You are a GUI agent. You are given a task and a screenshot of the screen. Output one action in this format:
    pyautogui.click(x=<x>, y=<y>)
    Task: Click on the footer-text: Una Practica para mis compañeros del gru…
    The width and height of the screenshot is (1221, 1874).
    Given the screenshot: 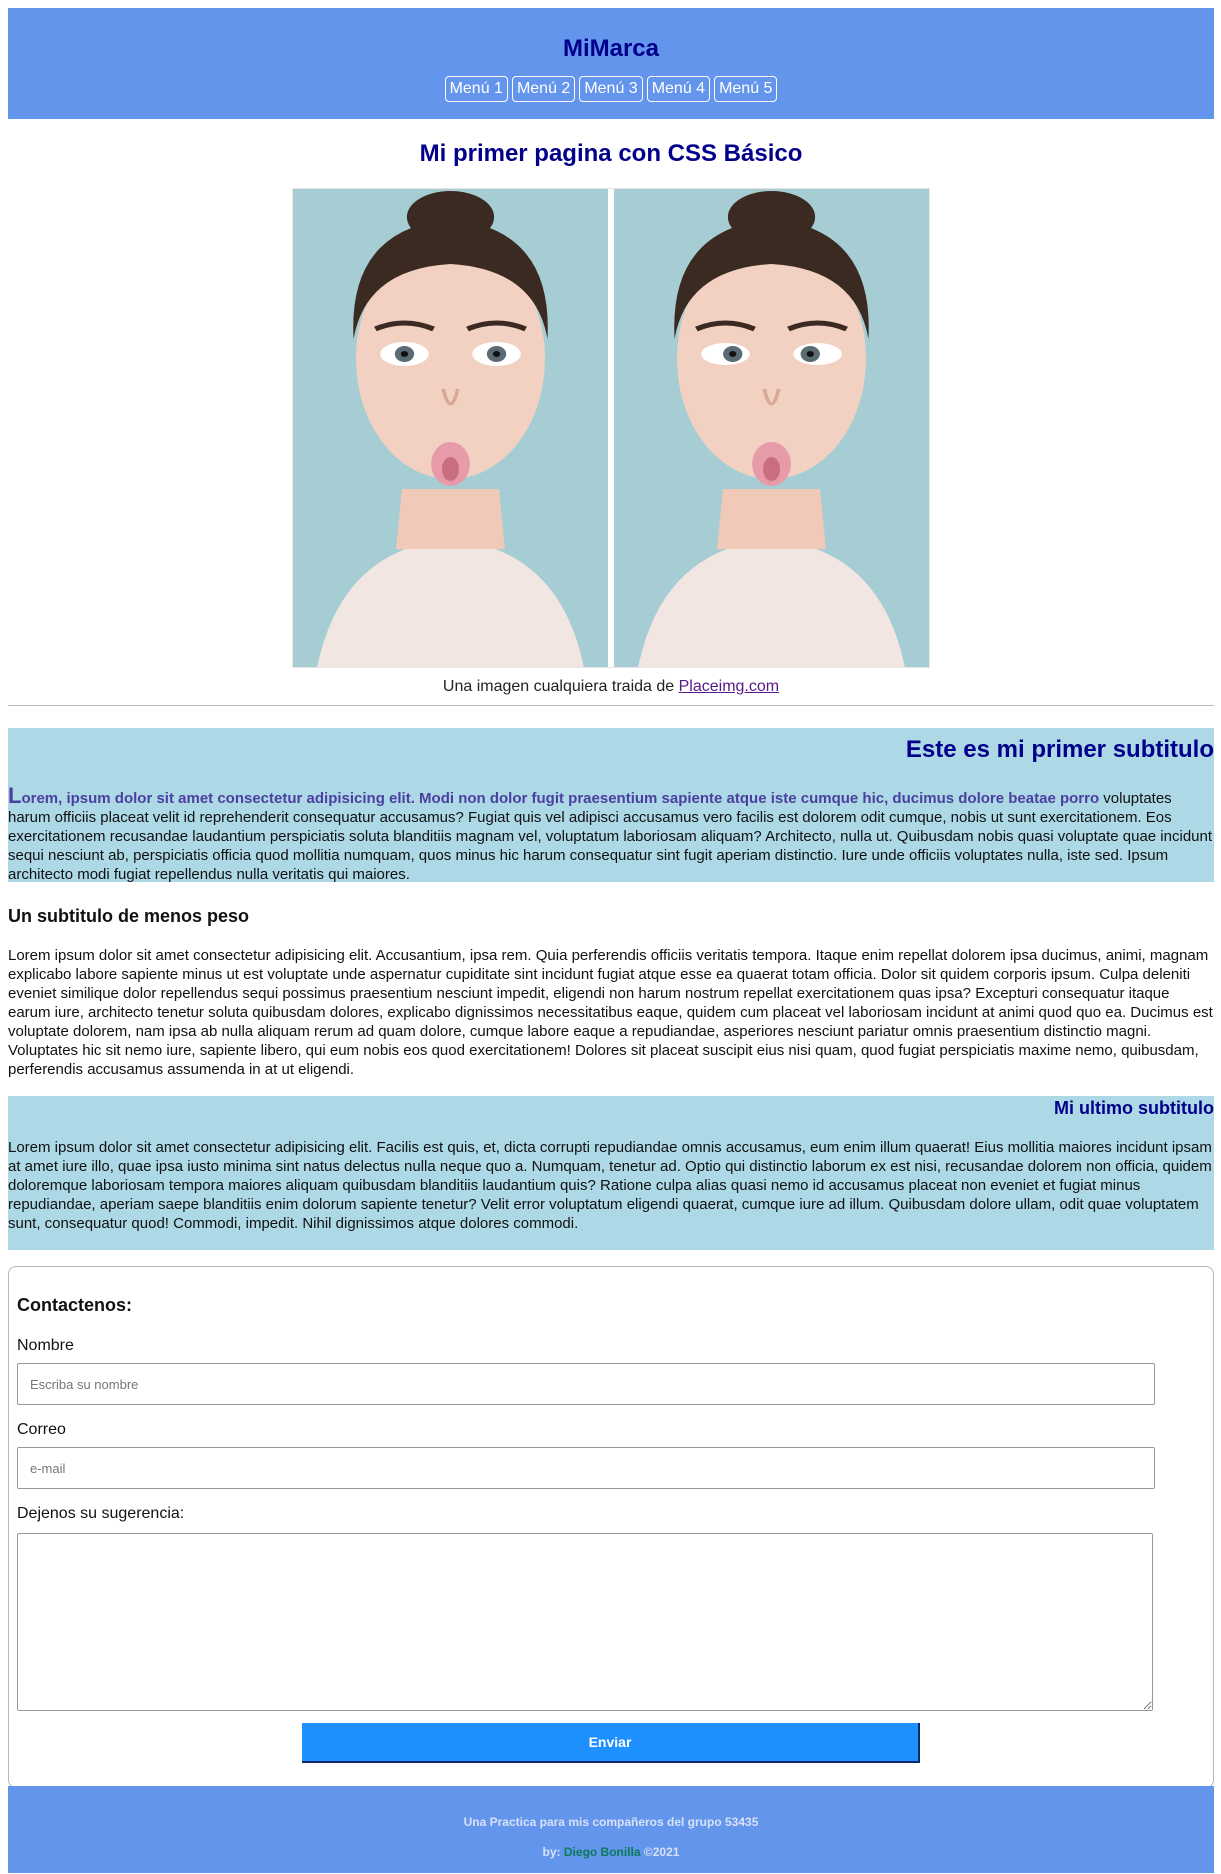 What is the action you would take?
    pyautogui.click(x=611, y=1822)
    